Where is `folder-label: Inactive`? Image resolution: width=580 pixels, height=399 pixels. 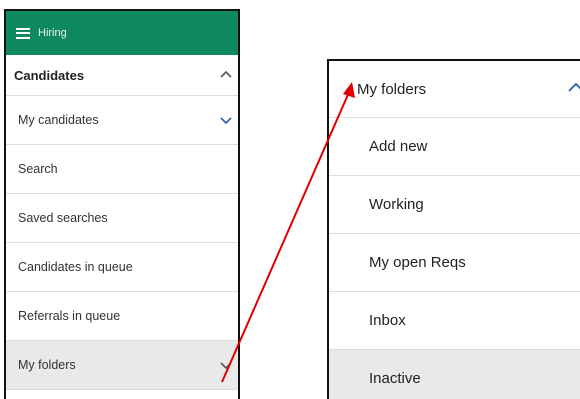 folder-label: Inactive is located at coordinates (395, 378).